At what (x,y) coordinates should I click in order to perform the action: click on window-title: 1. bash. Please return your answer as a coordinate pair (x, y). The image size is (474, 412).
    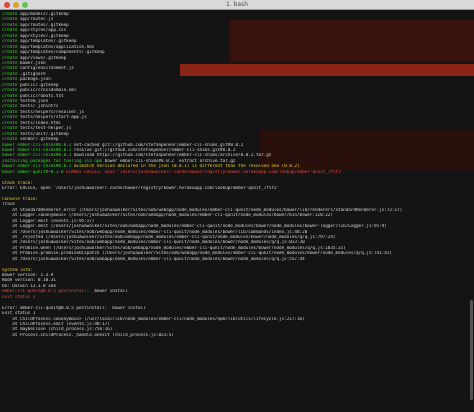
    Looking at the image, I should click on (237, 4).